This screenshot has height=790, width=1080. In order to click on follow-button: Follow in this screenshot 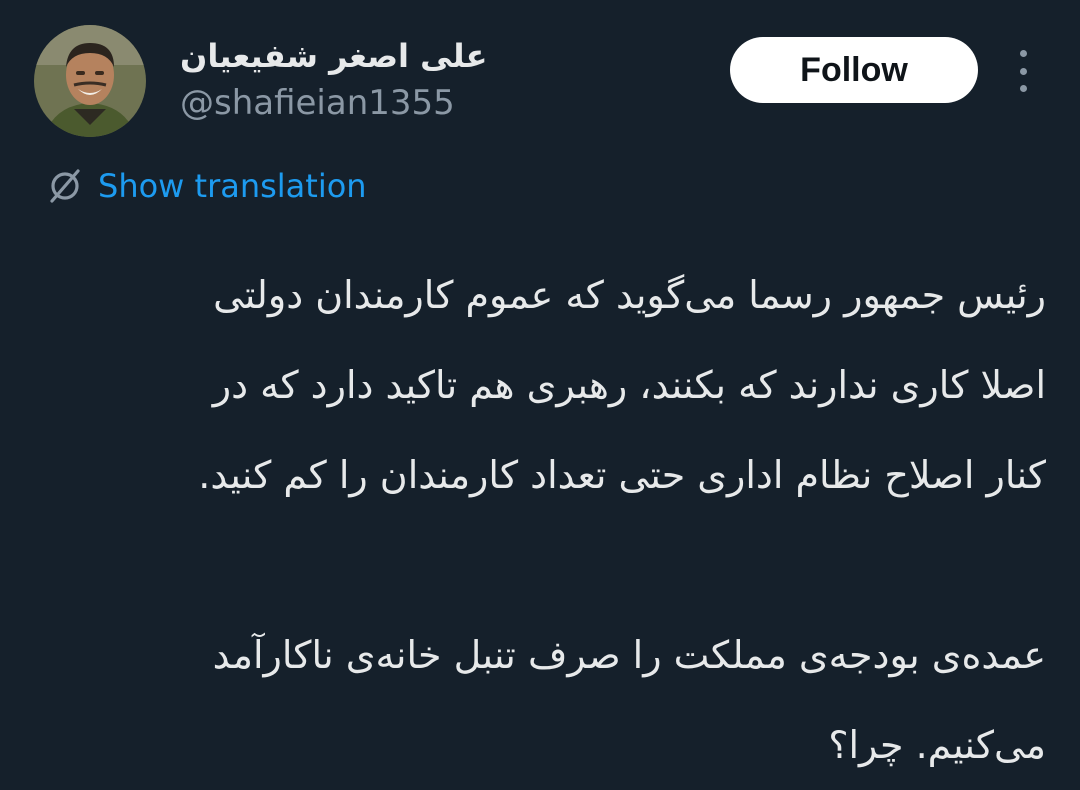, I will do `click(854, 70)`.